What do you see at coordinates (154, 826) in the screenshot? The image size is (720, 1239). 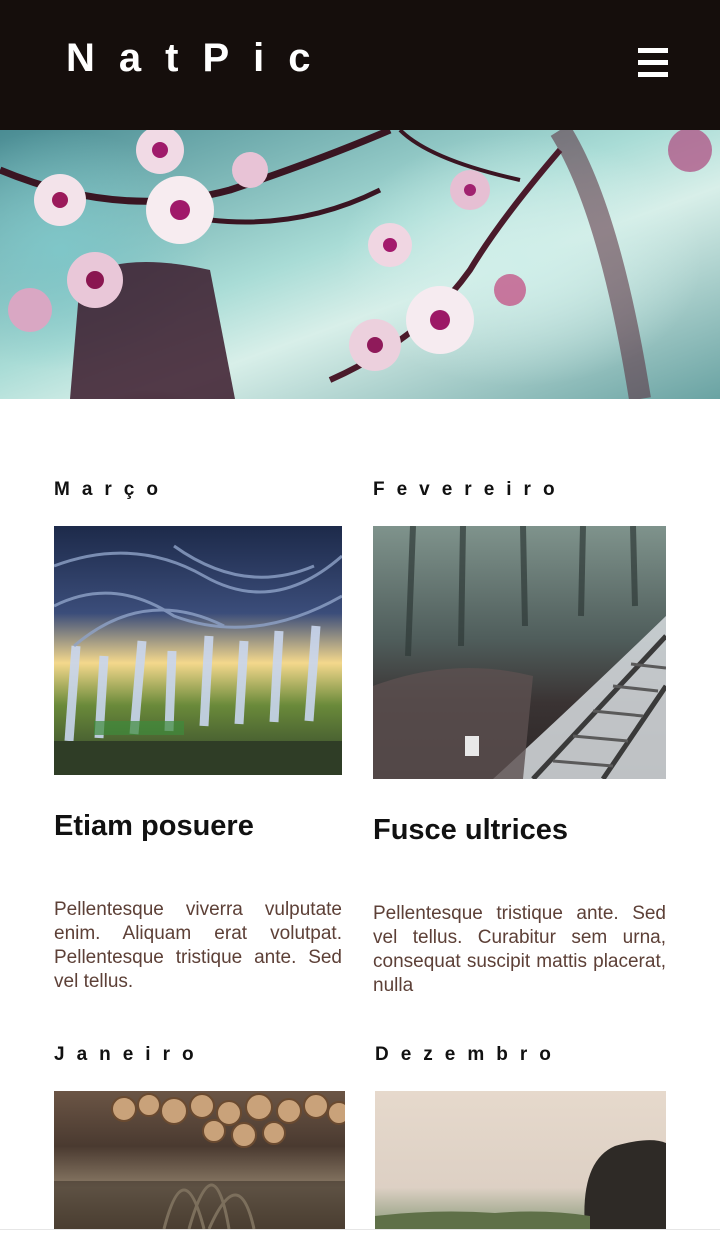 I see `post-title: Etiam posuere` at bounding box center [154, 826].